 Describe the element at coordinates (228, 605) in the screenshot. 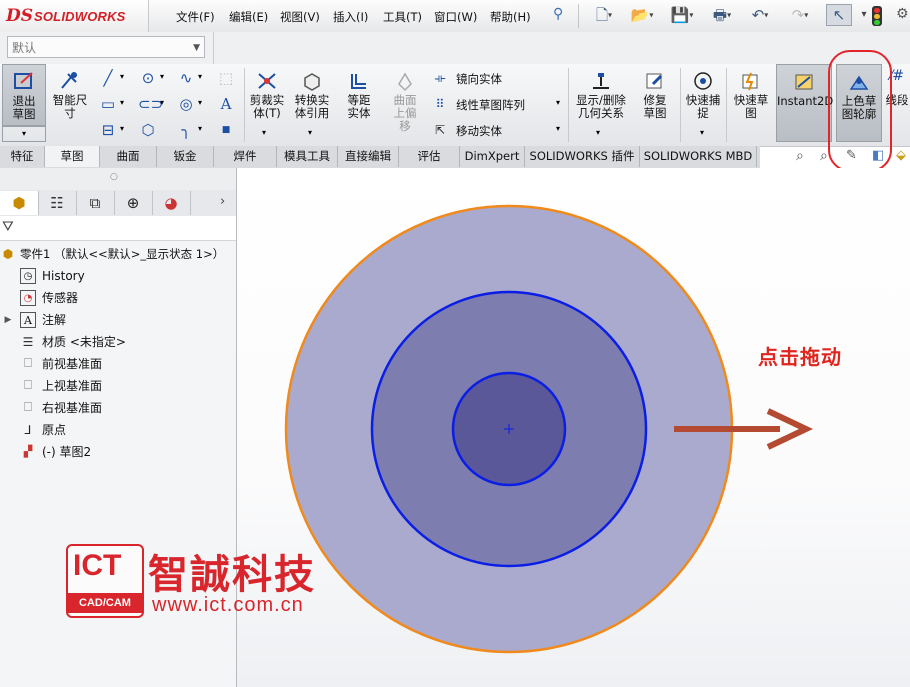

I see `company-url: www.ict.com.cn` at that location.